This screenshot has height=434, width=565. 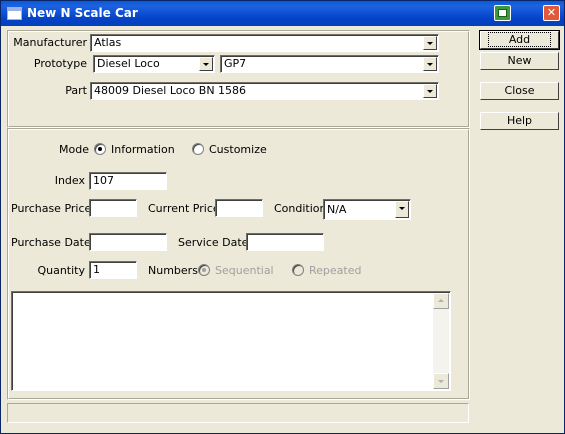 What do you see at coordinates (51, 208) in the screenshot?
I see `purchase-price-label: Purchase Price` at bounding box center [51, 208].